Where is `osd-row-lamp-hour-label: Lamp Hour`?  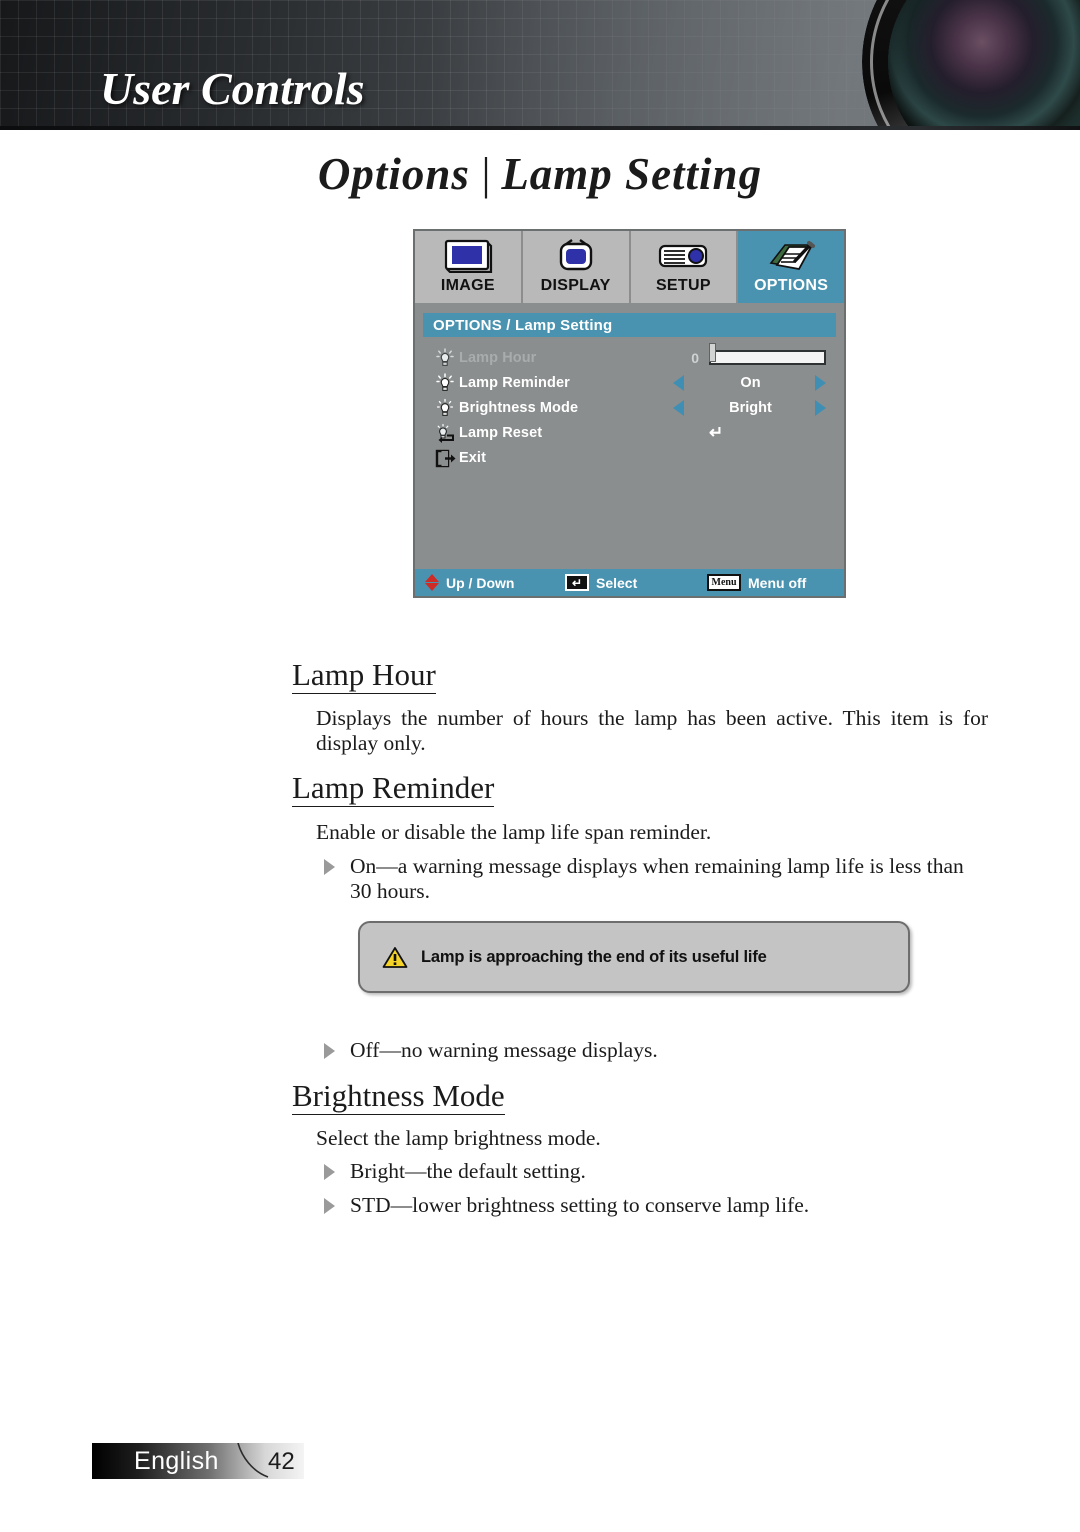
osd-row-lamp-hour-label: Lamp Hour is located at coordinates (498, 357).